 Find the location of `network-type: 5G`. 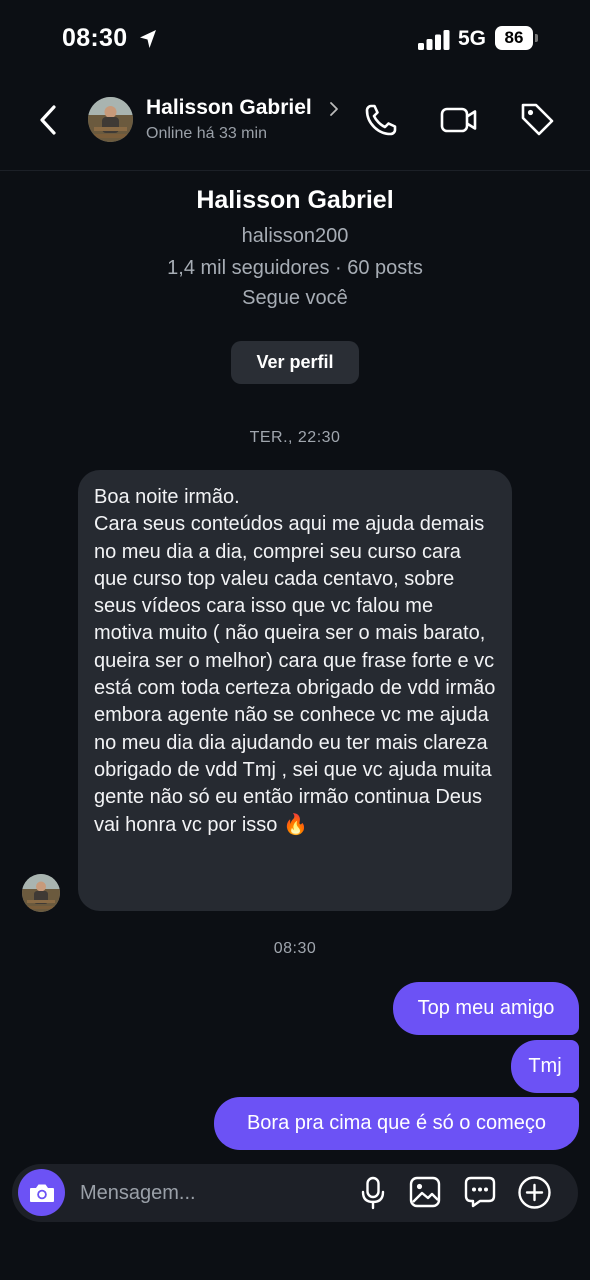

network-type: 5G is located at coordinates (472, 38).